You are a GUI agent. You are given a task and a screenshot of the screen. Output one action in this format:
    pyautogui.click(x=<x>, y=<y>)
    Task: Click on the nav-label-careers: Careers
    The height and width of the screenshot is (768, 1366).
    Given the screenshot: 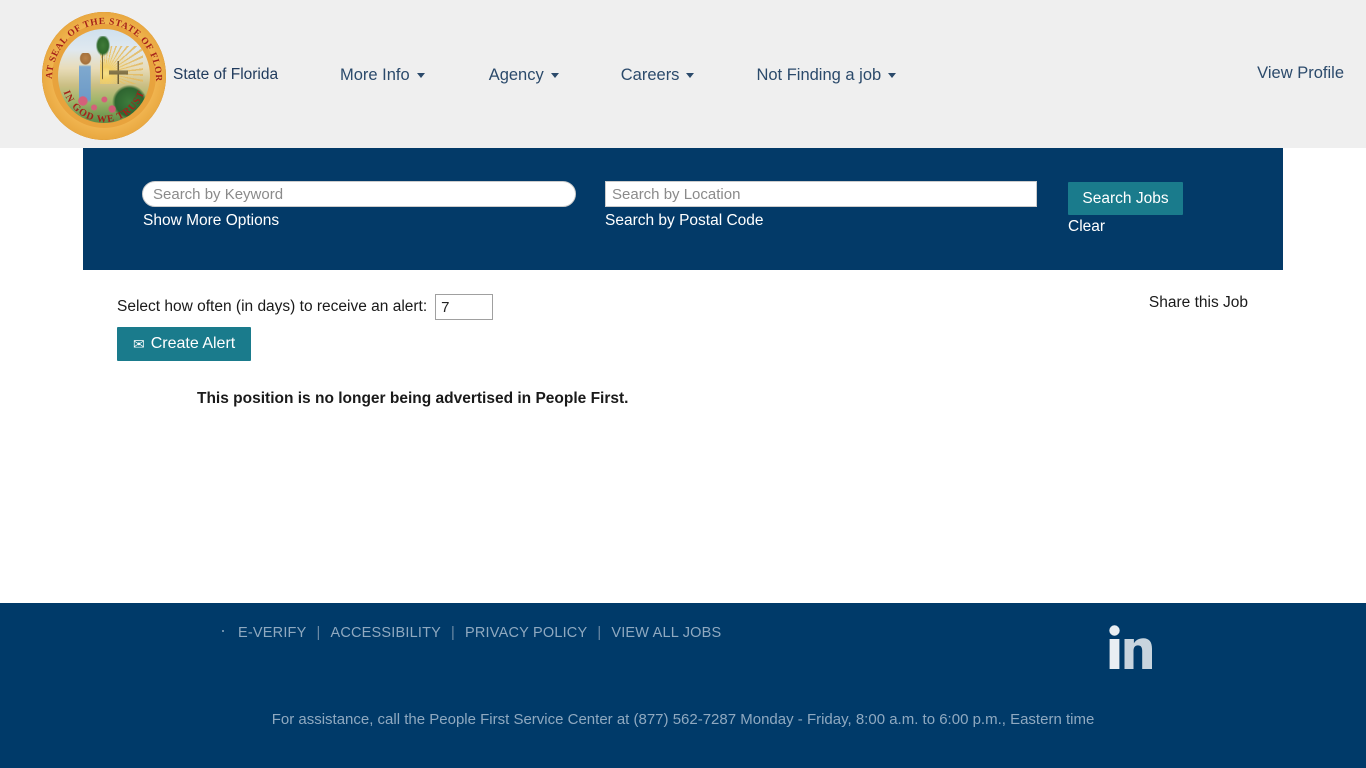 What is the action you would take?
    pyautogui.click(x=650, y=75)
    